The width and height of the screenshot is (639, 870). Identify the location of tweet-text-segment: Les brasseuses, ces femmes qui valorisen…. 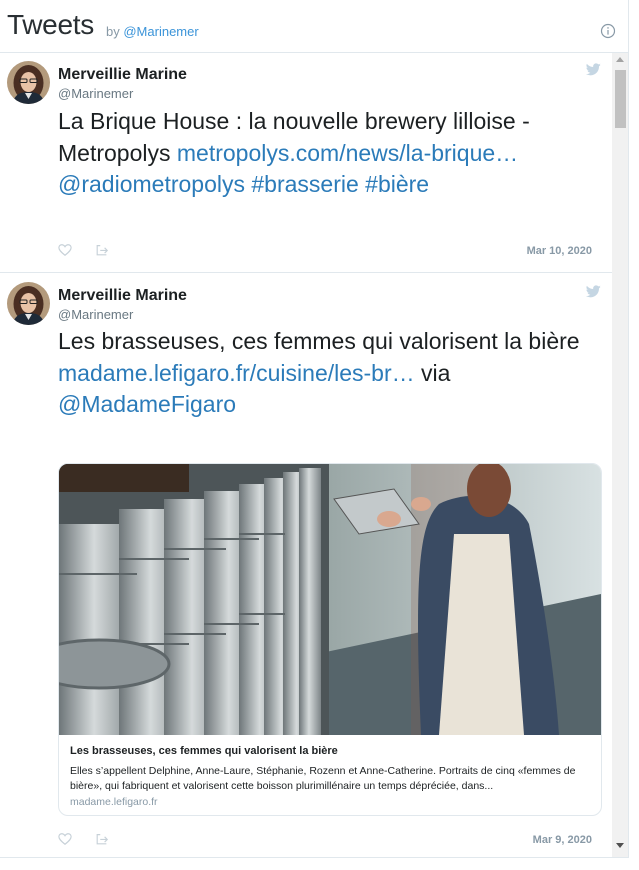
(319, 341).